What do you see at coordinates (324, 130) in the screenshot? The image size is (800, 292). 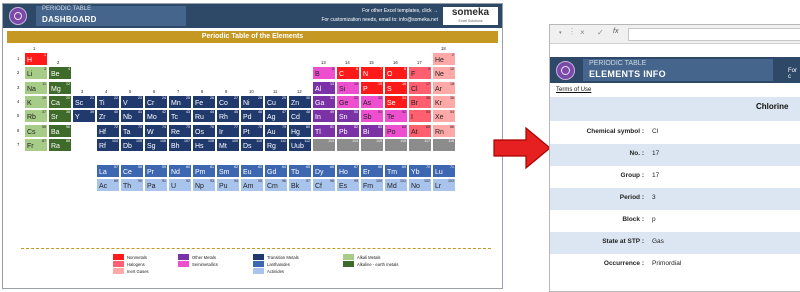 I see `element-cell: 81 Tl` at bounding box center [324, 130].